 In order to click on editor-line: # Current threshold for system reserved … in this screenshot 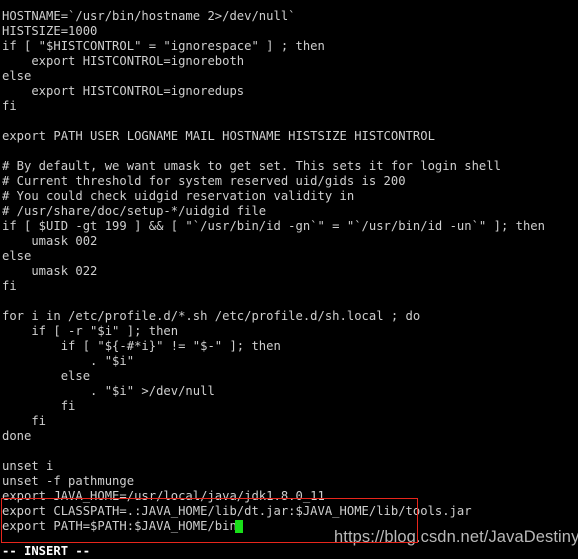, I will do `click(204, 181)`.